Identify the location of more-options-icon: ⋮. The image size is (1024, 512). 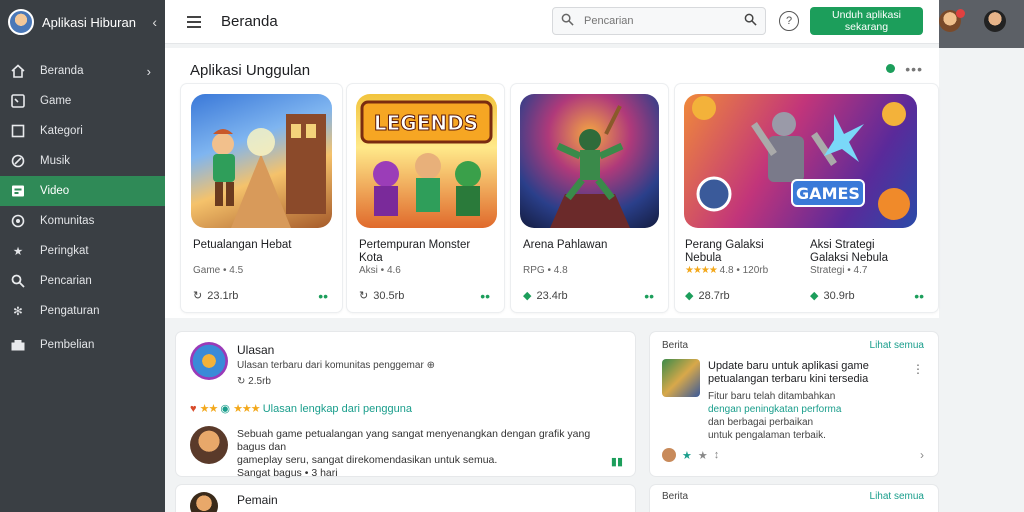
(918, 369).